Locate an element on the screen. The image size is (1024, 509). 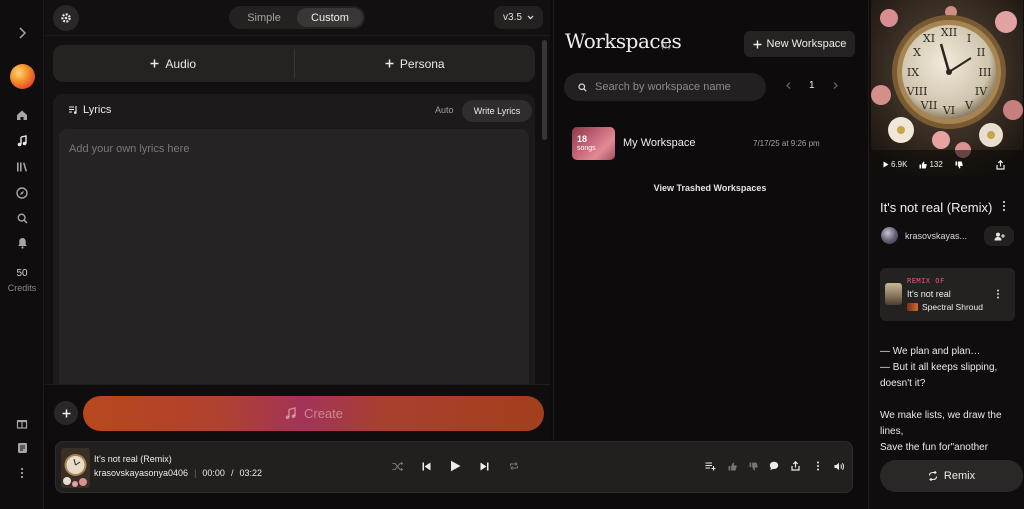
likes-stat: 132 is located at coordinates (931, 164).